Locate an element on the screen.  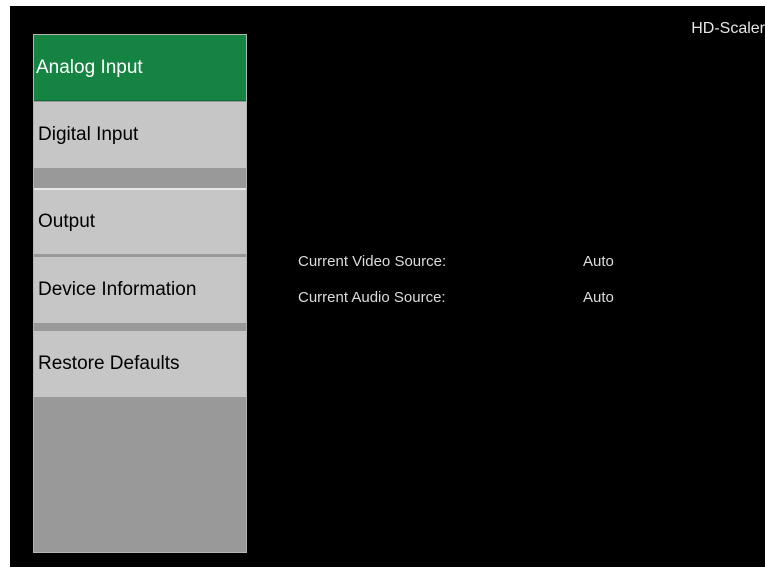
audio-source-value: Auto is located at coordinates (598, 297).